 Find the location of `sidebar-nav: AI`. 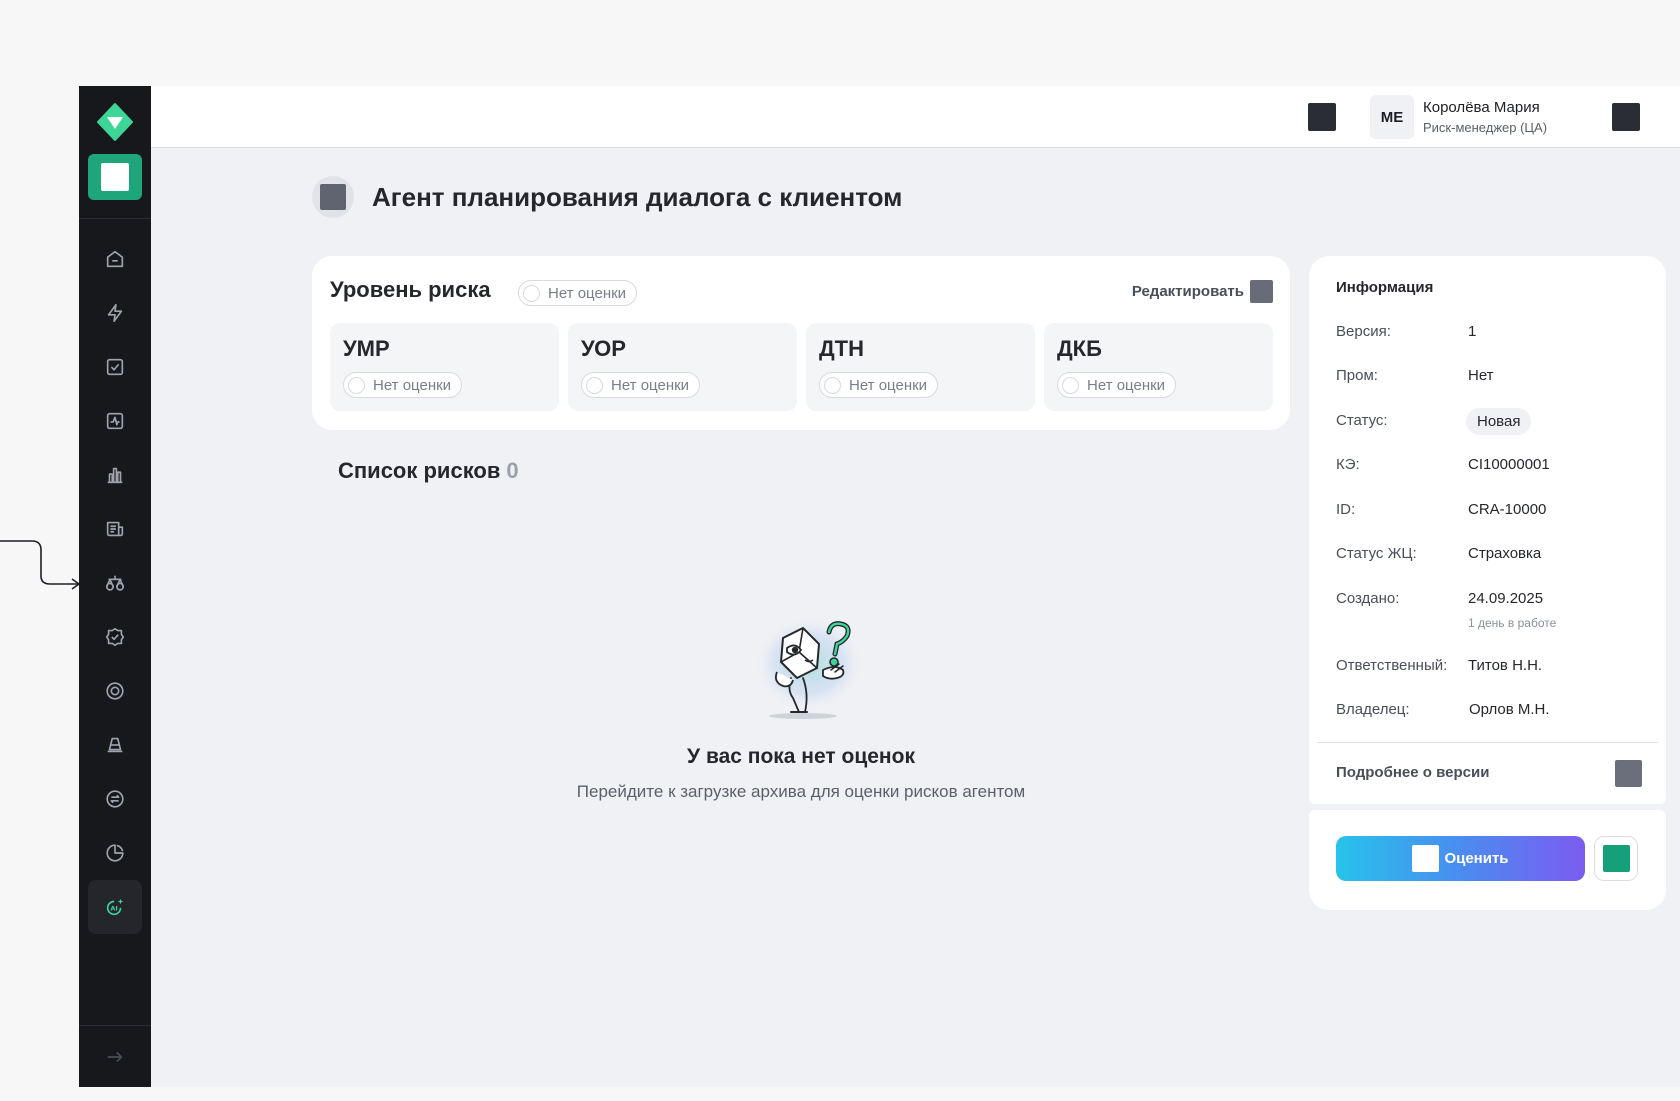

sidebar-nav: AI is located at coordinates (115, 583).